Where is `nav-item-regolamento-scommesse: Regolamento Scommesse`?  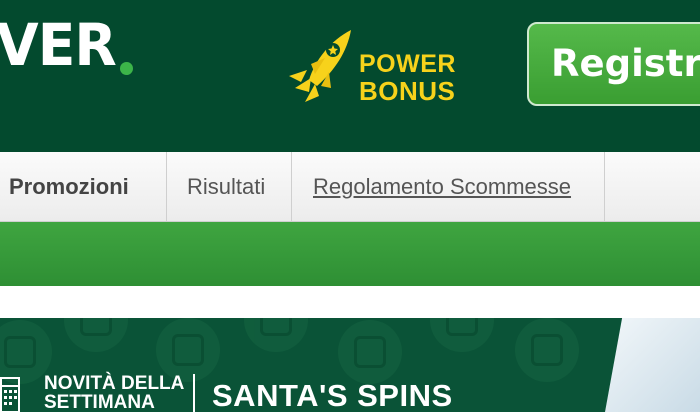 nav-item-regolamento-scommesse: Regolamento Scommesse is located at coordinates (442, 186).